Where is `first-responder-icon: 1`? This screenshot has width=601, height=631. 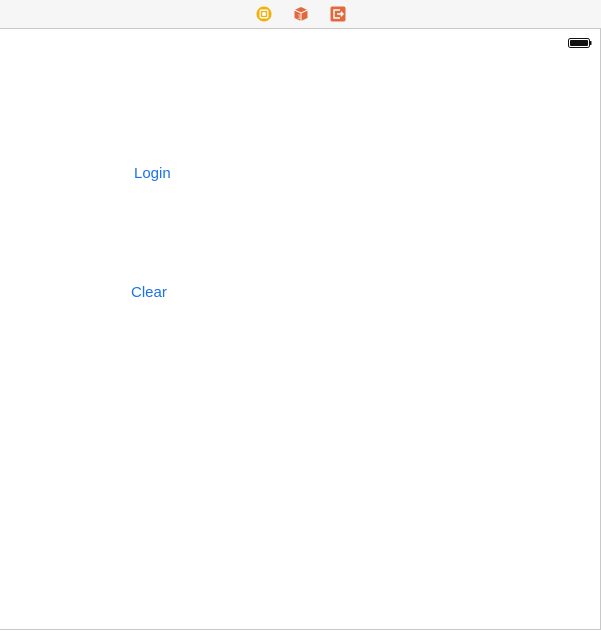 first-responder-icon: 1 is located at coordinates (301, 14).